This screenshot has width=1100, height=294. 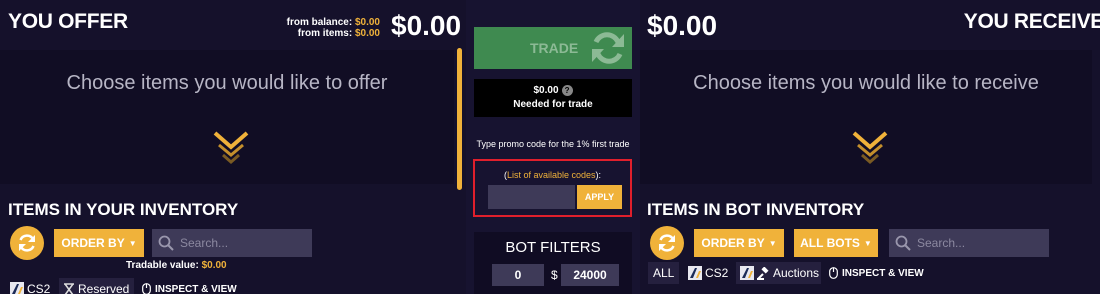 I want to click on needed-amount: $0.00, so click(x=546, y=90).